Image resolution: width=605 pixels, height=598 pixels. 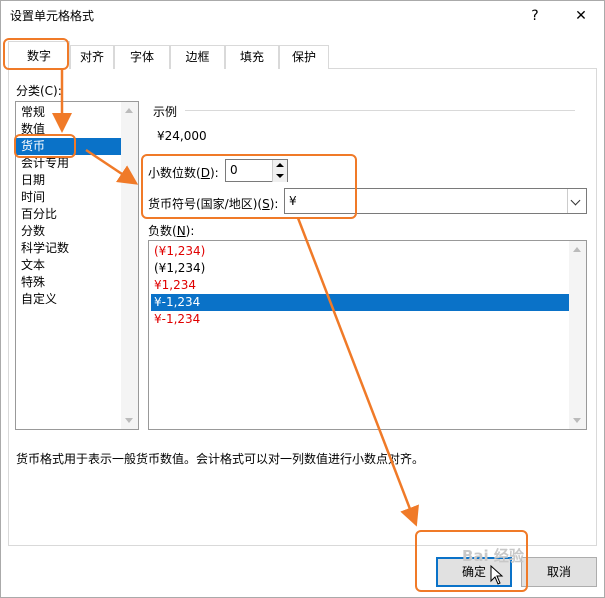 I want to click on annotation-box-options, so click(x=249, y=186).